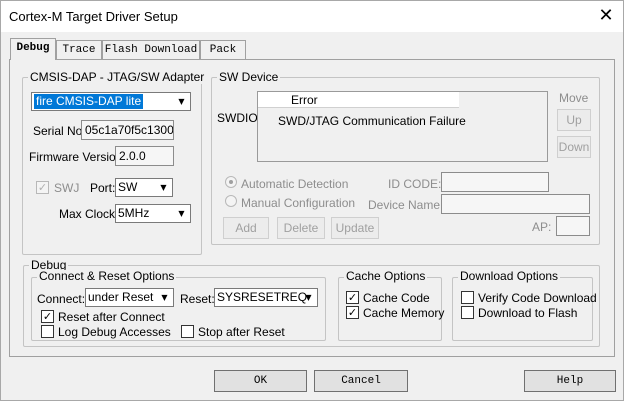  What do you see at coordinates (352, 297) in the screenshot?
I see `cache-code-checkbox: ✓` at bounding box center [352, 297].